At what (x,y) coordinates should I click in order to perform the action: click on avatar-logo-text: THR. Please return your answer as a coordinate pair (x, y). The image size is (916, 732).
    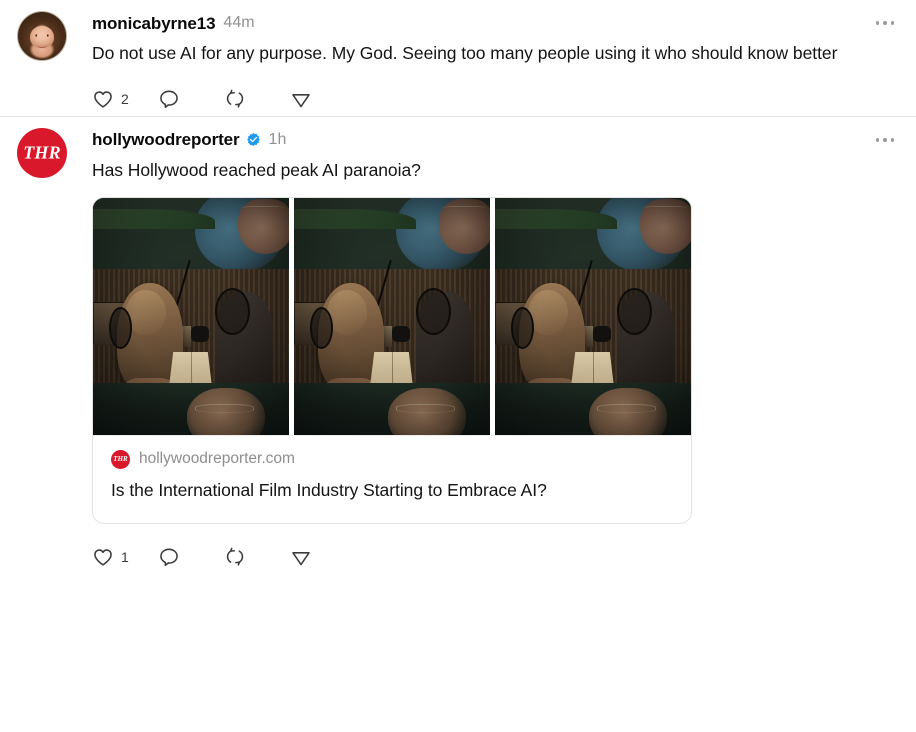
    Looking at the image, I should click on (42, 152).